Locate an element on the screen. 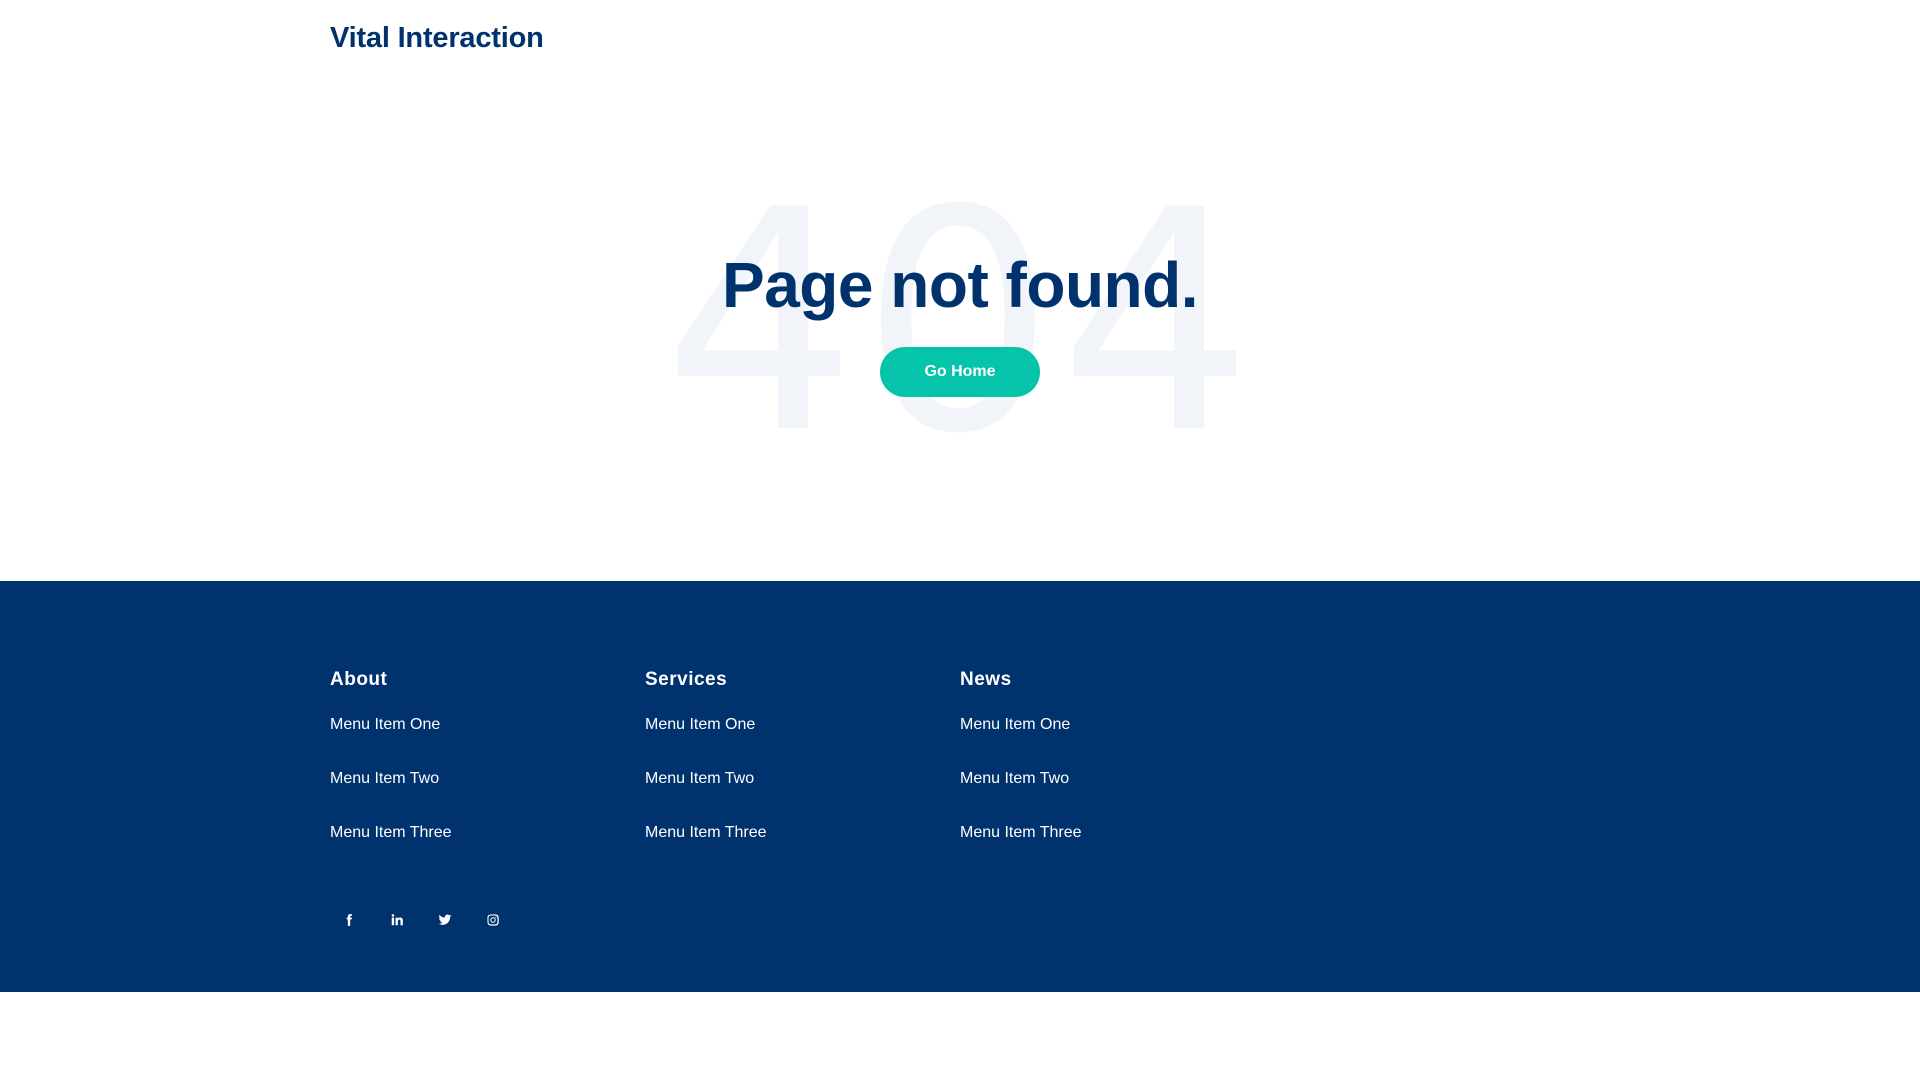  site-header: Vital Interaction is located at coordinates (960, 45).